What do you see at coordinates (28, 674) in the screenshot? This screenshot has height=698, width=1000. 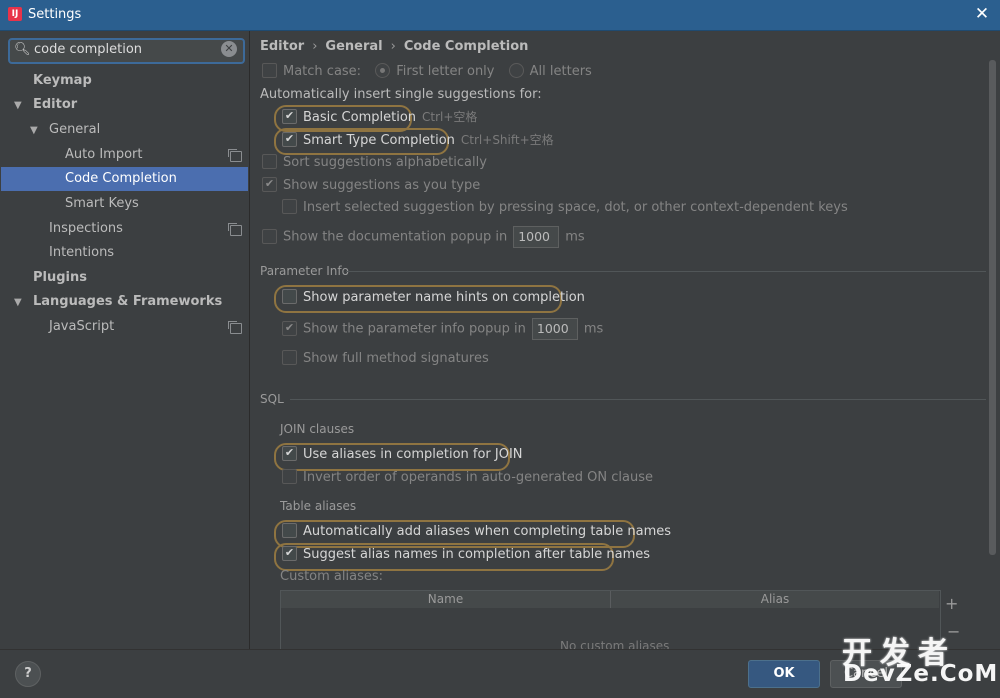 I see `help-button: ?` at bounding box center [28, 674].